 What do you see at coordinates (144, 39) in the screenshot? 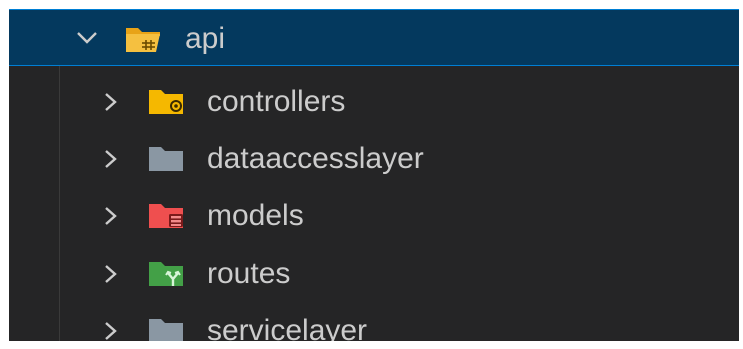
I see `folder-api-open-icon` at bounding box center [144, 39].